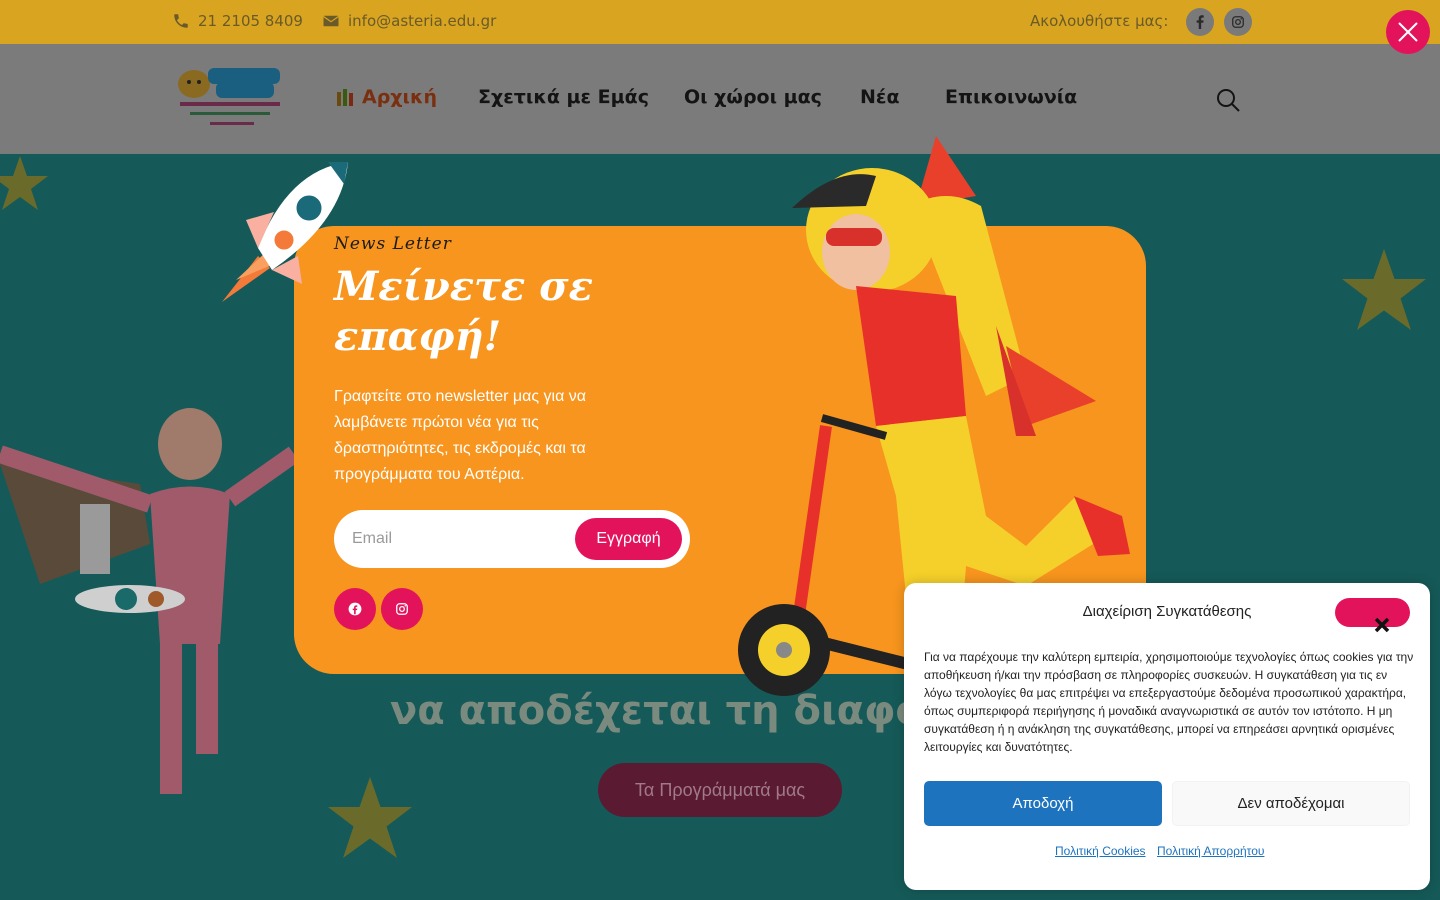  Describe the element at coordinates (1043, 803) in the screenshot. I see `accept-button: Αποδοχή` at that location.